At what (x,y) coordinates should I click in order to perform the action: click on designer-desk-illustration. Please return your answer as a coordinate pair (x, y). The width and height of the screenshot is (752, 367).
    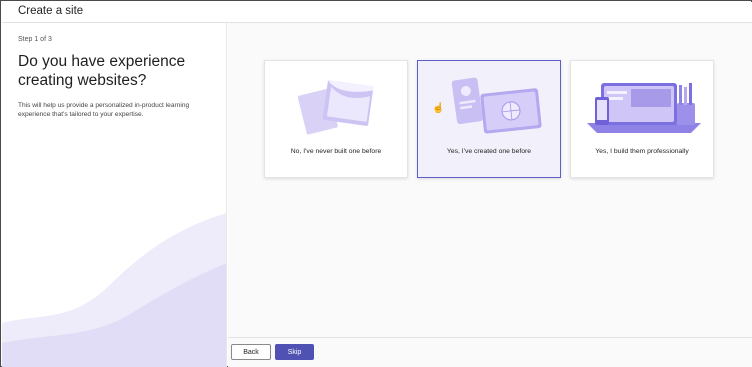
    Looking at the image, I should click on (644, 108).